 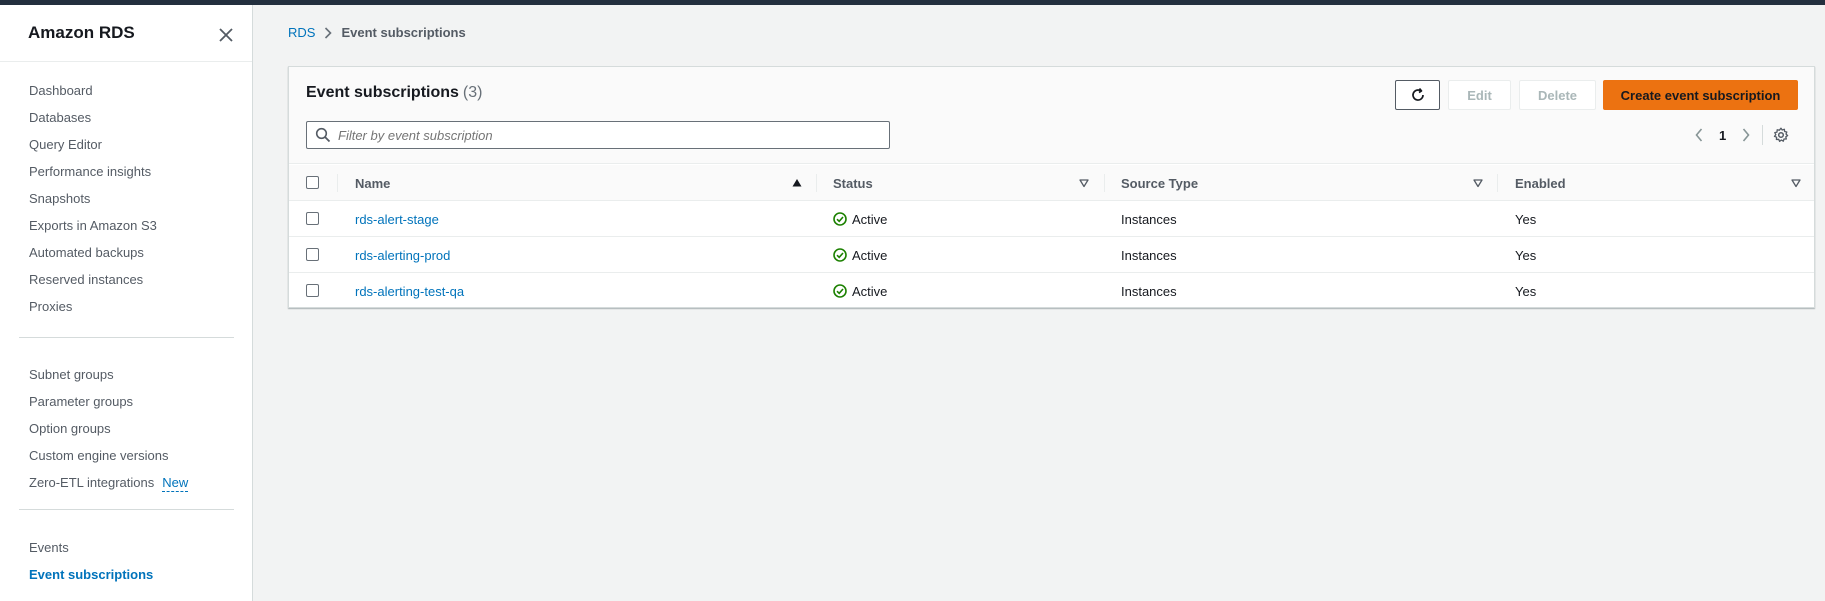 I want to click on search-icon, so click(x=323, y=135).